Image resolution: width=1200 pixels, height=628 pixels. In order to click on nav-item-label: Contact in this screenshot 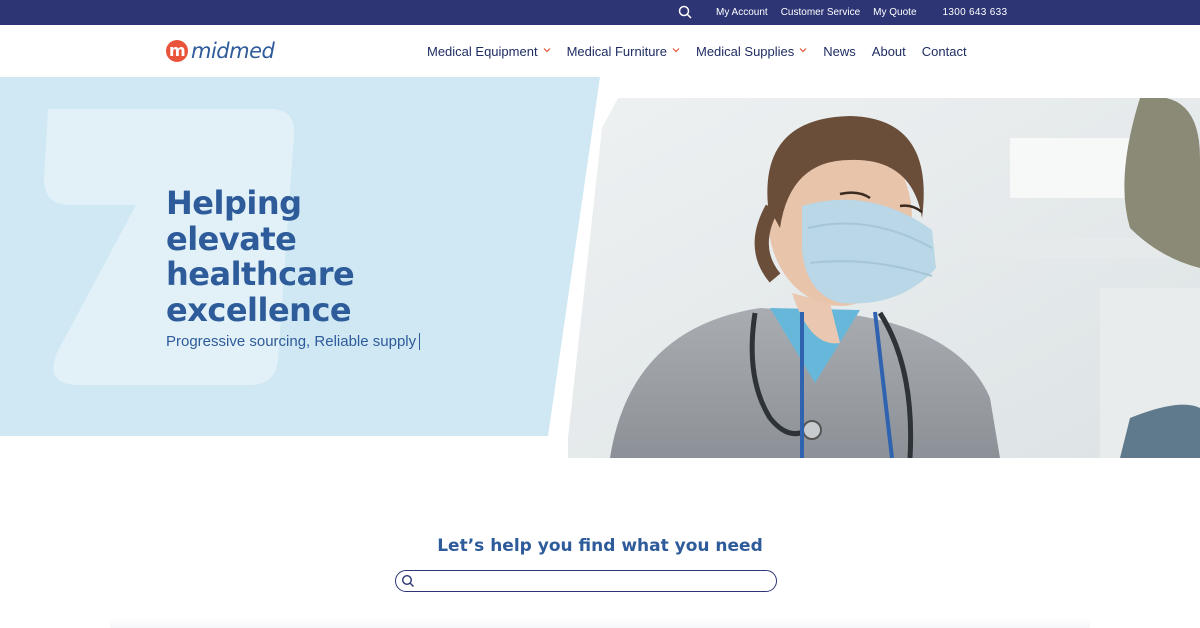, I will do `click(944, 51)`.